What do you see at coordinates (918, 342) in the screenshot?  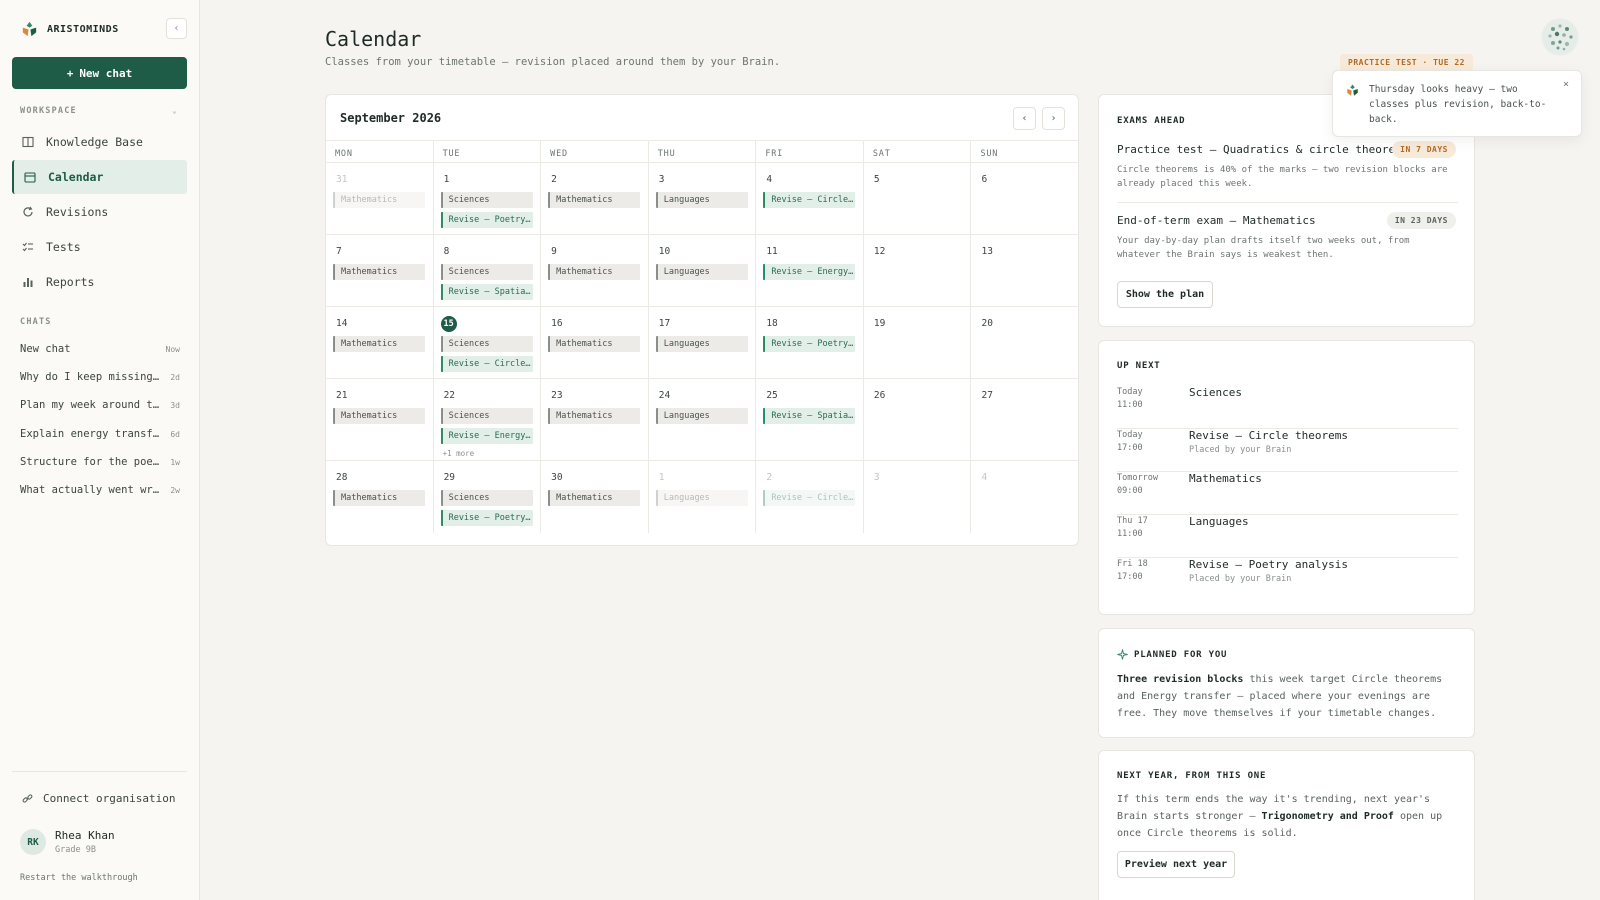 I see `calendar-day-cell: 19` at bounding box center [918, 342].